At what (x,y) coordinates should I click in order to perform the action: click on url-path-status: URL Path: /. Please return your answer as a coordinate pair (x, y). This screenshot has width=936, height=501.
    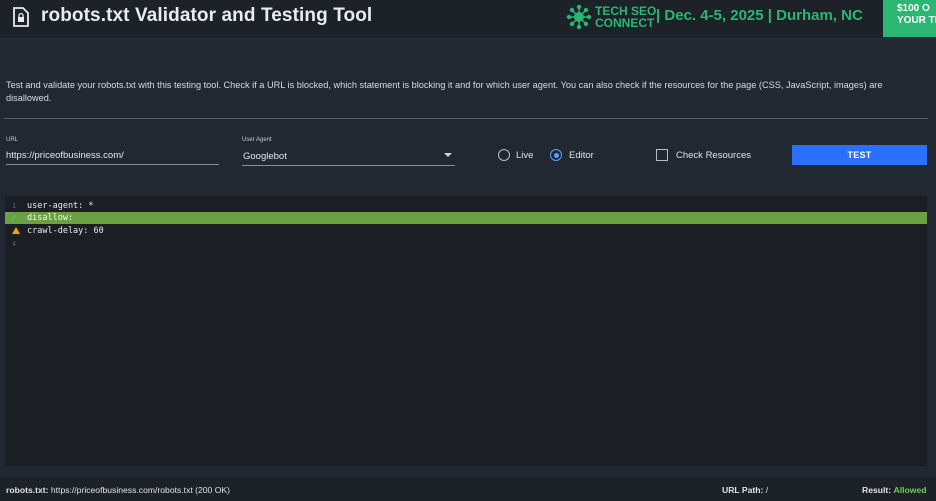
    Looking at the image, I should click on (745, 490).